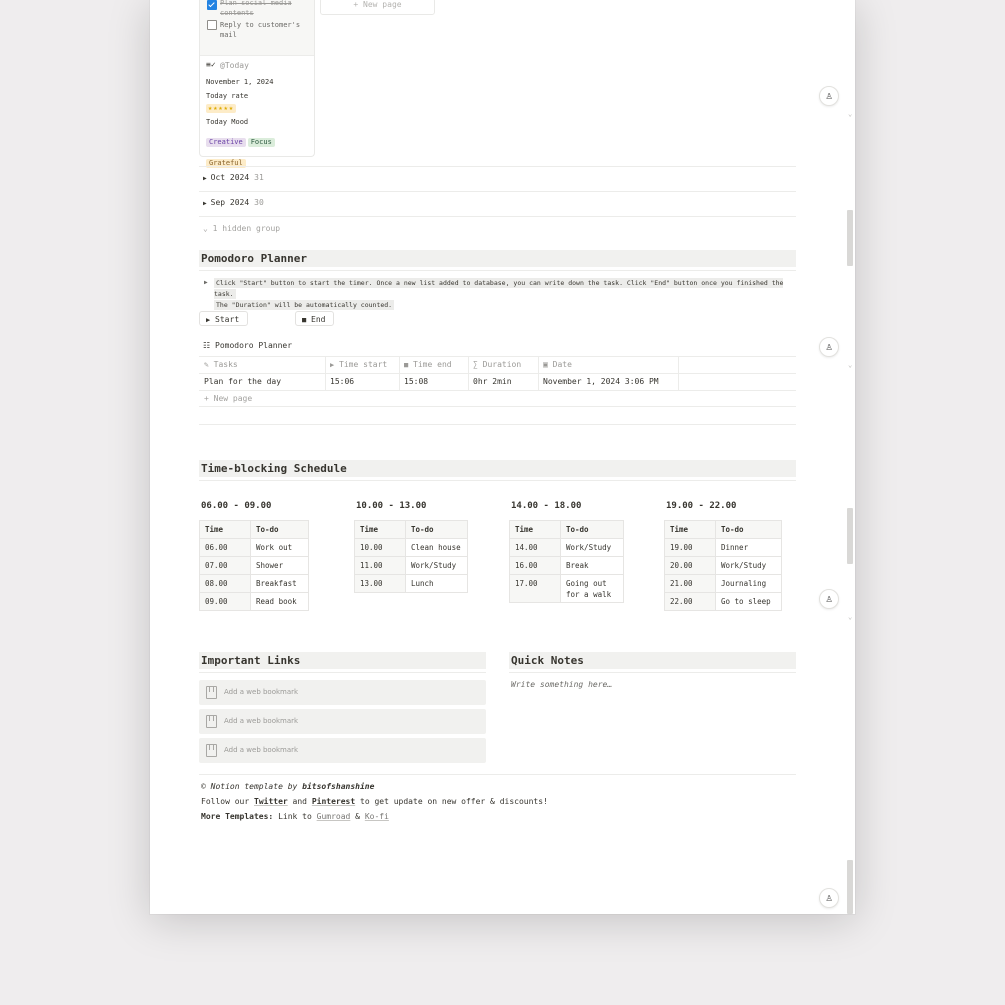 The image size is (1005, 1005). What do you see at coordinates (259, 149) in the screenshot?
I see `mood-tags: Creative Focus Grateful` at bounding box center [259, 149].